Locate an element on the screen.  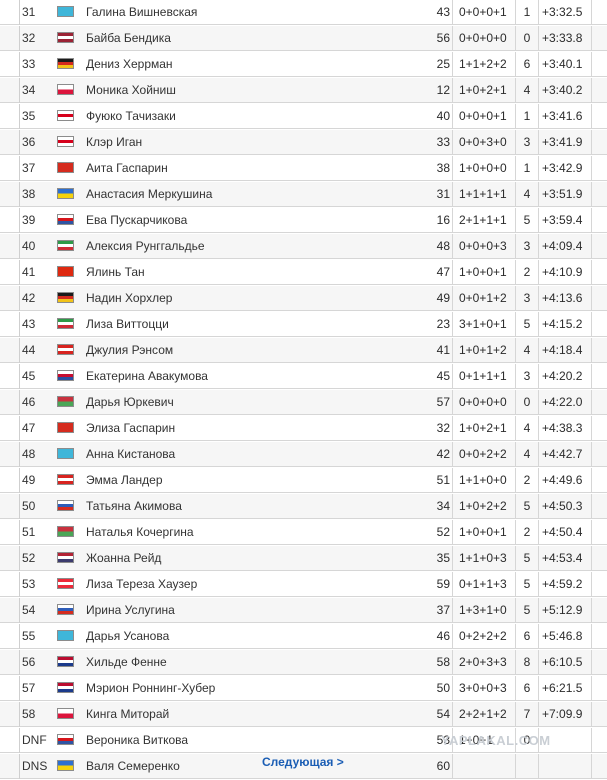
rank-cell: 52 is located at coordinates (29, 558).